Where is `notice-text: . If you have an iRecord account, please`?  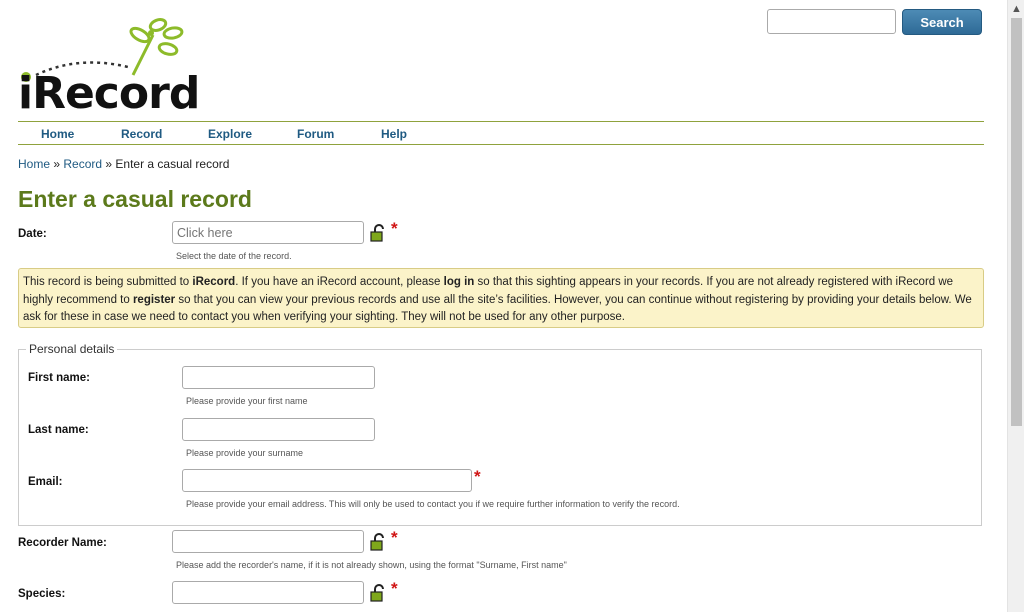
notice-text: . If you have an iRecord account, please is located at coordinates (339, 282).